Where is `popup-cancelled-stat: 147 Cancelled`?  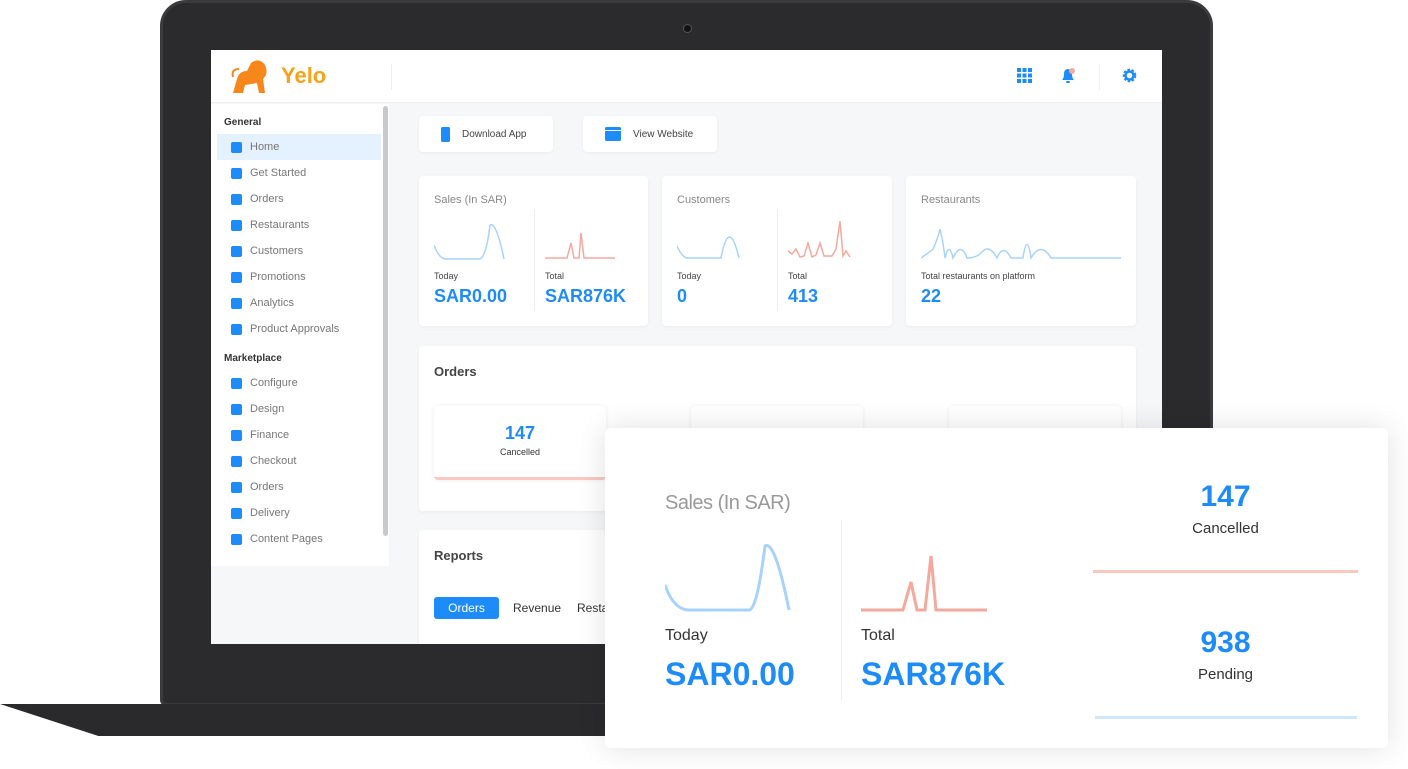 popup-cancelled-stat: 147 Cancelled is located at coordinates (1225, 508).